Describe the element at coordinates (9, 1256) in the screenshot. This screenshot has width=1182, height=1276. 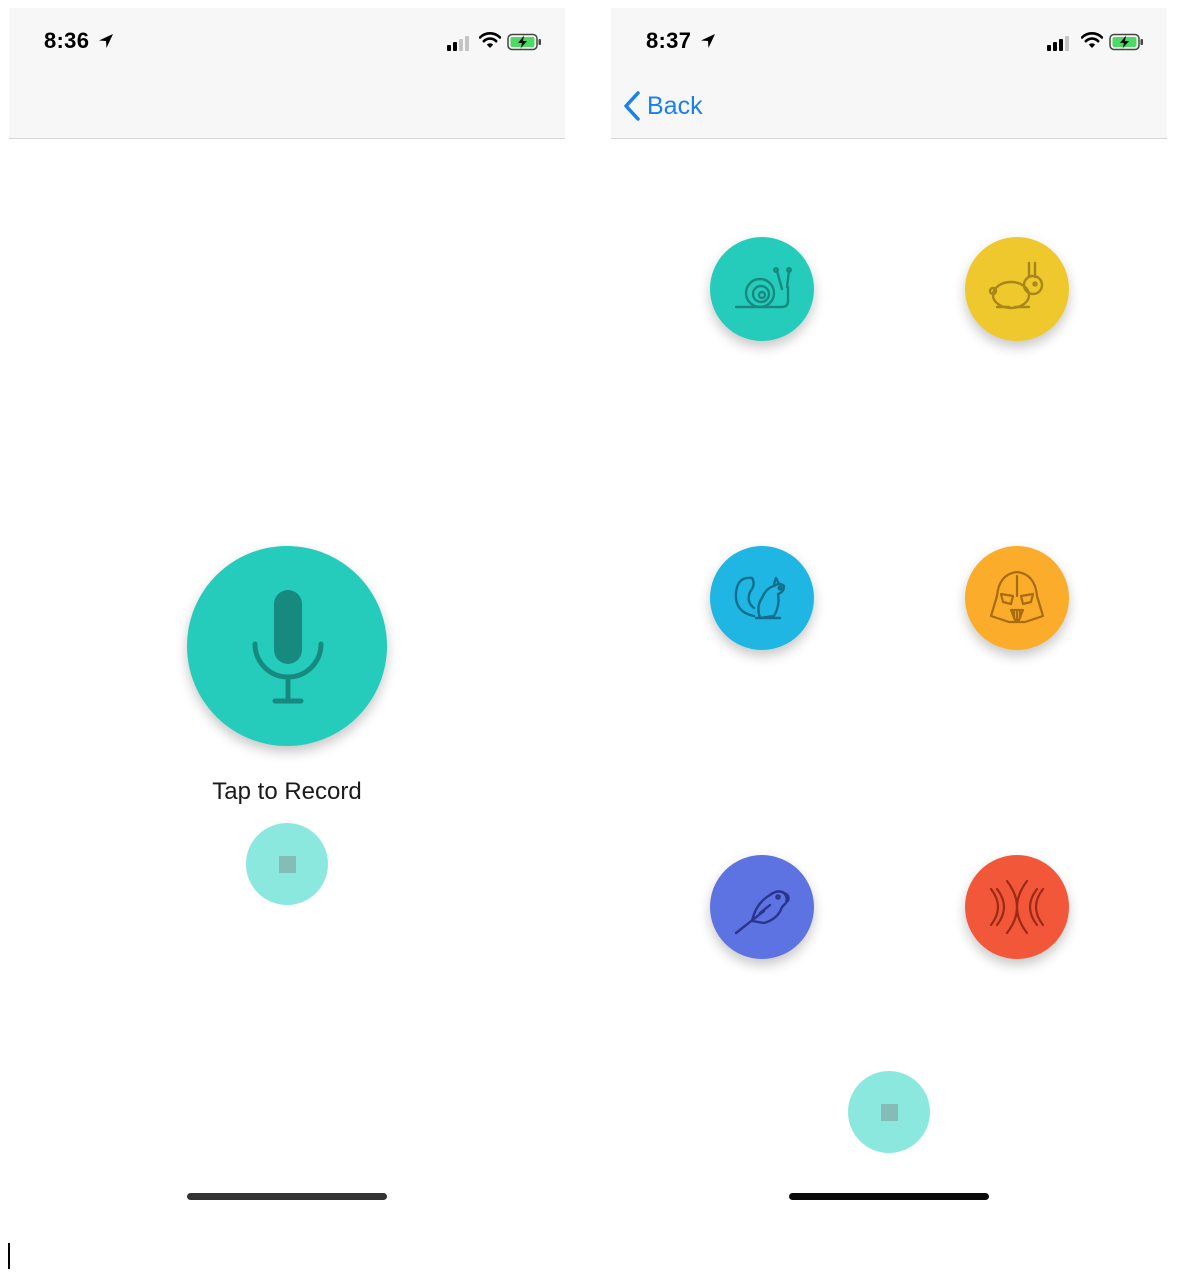
I see `text-cursor` at that location.